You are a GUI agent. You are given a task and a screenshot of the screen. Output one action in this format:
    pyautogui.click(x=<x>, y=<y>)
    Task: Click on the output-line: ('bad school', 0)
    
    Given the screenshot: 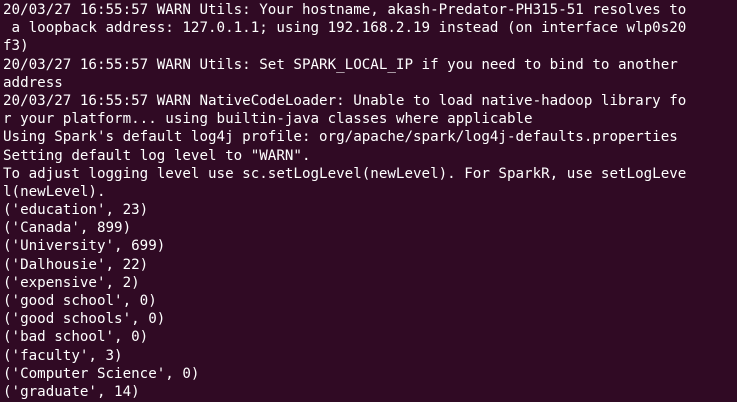 What is the action you would take?
    pyautogui.click(x=76, y=337)
    